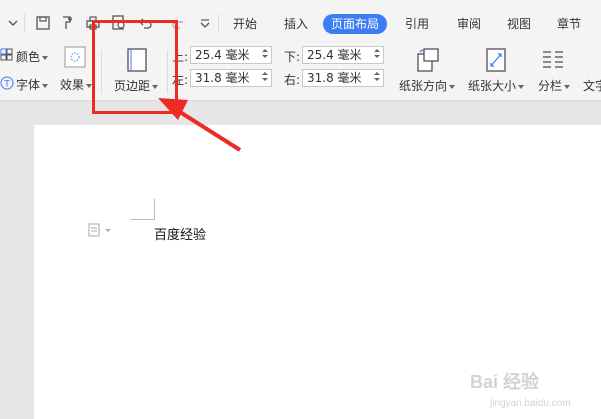 The height and width of the screenshot is (419, 601). I want to click on right-margin-label: 右:, so click(292, 80).